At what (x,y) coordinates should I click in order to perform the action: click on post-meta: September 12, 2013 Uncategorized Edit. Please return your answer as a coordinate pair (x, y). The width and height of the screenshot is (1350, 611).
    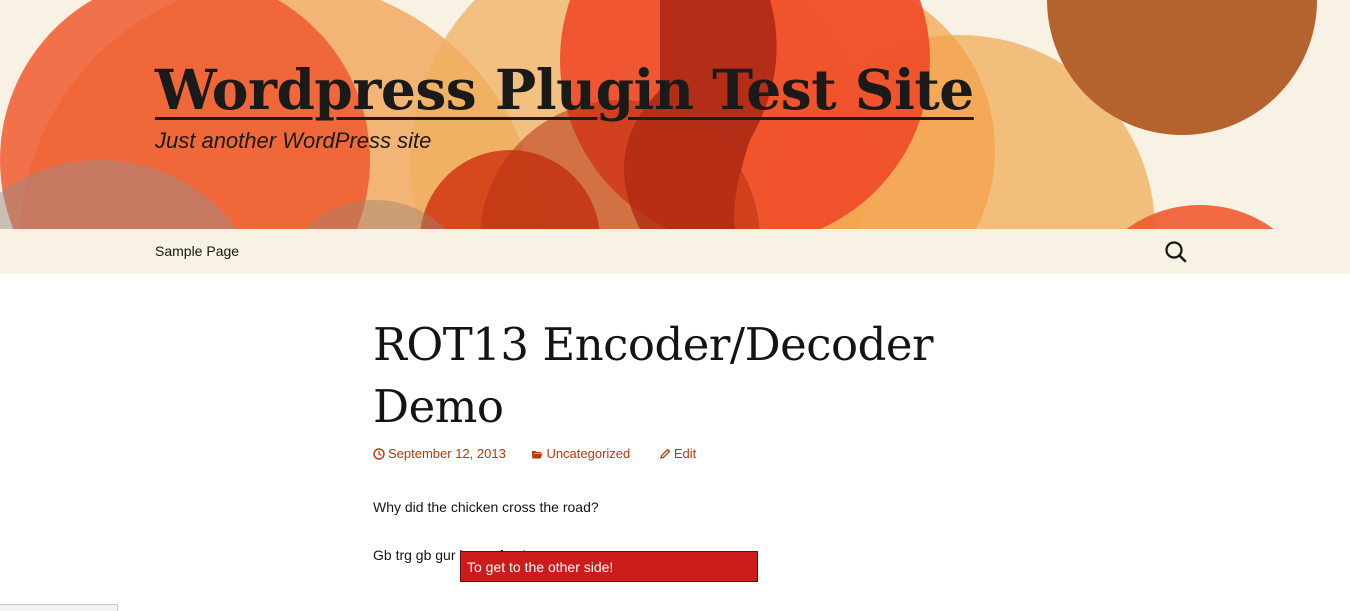
    Looking at the image, I should click on (534, 454).